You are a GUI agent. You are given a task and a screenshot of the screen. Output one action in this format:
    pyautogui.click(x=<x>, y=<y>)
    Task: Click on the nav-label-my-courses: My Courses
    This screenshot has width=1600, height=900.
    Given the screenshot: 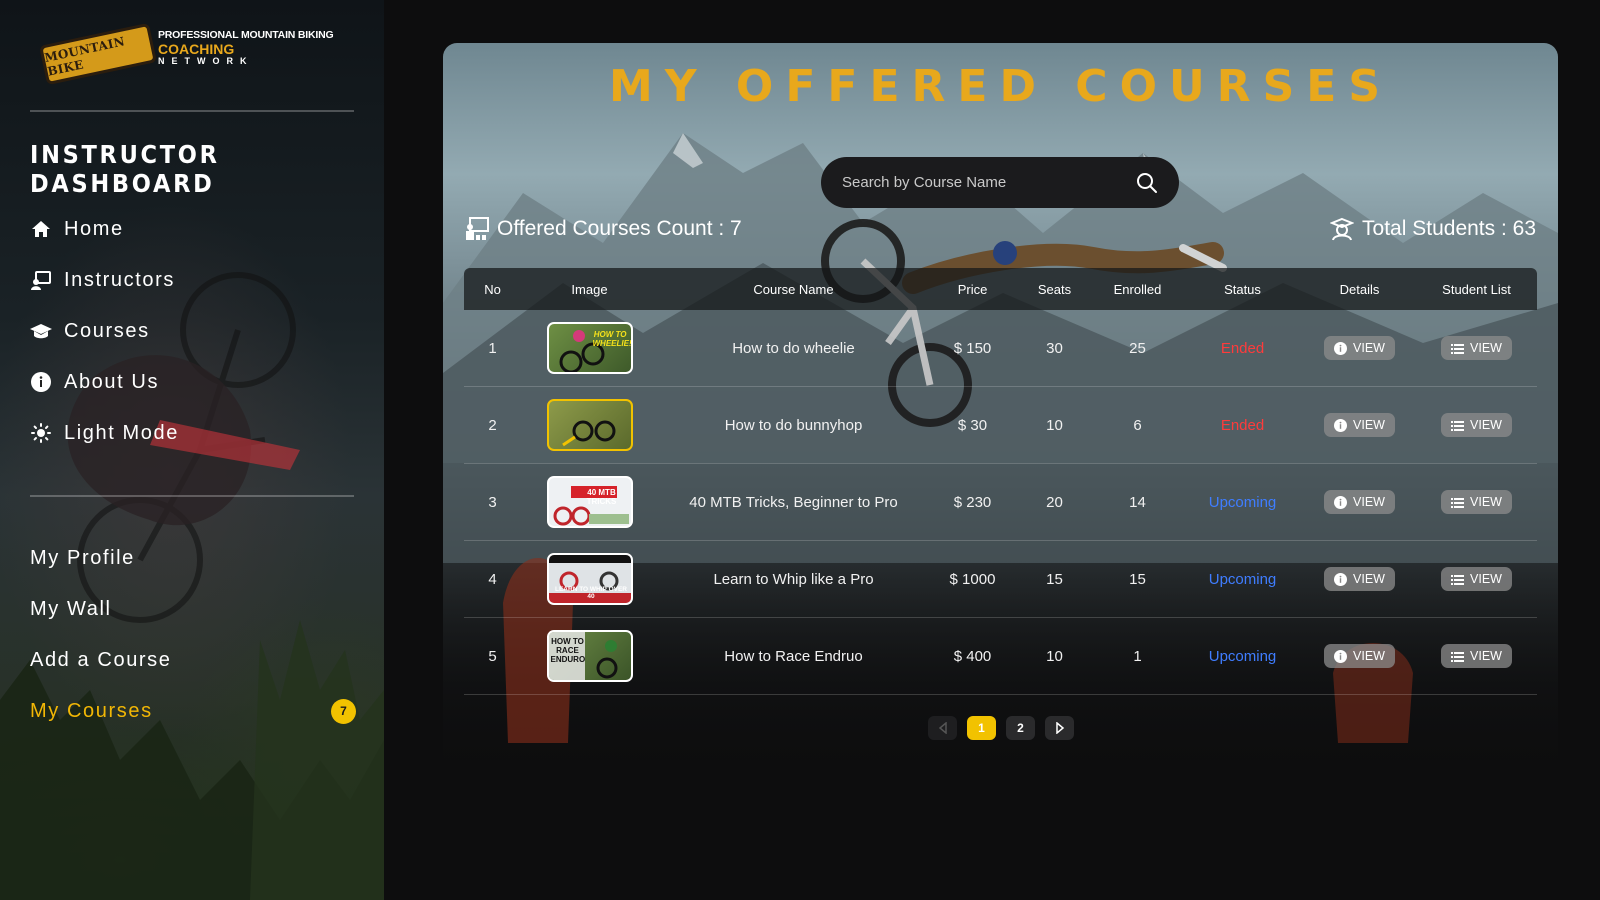 What is the action you would take?
    pyautogui.click(x=91, y=710)
    